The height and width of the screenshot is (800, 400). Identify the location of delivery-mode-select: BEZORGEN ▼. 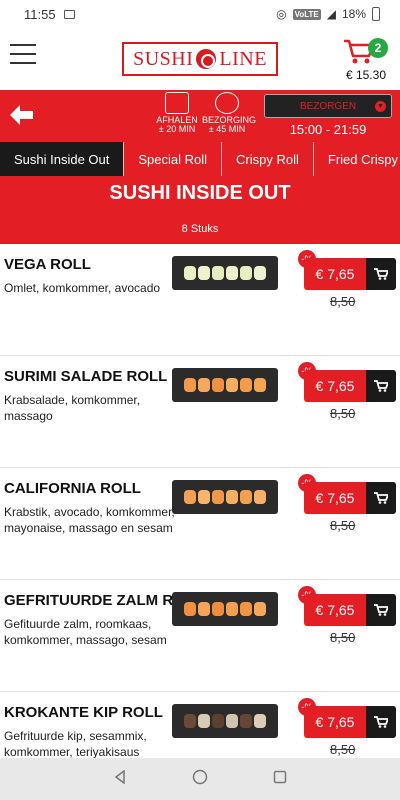
(328, 106).